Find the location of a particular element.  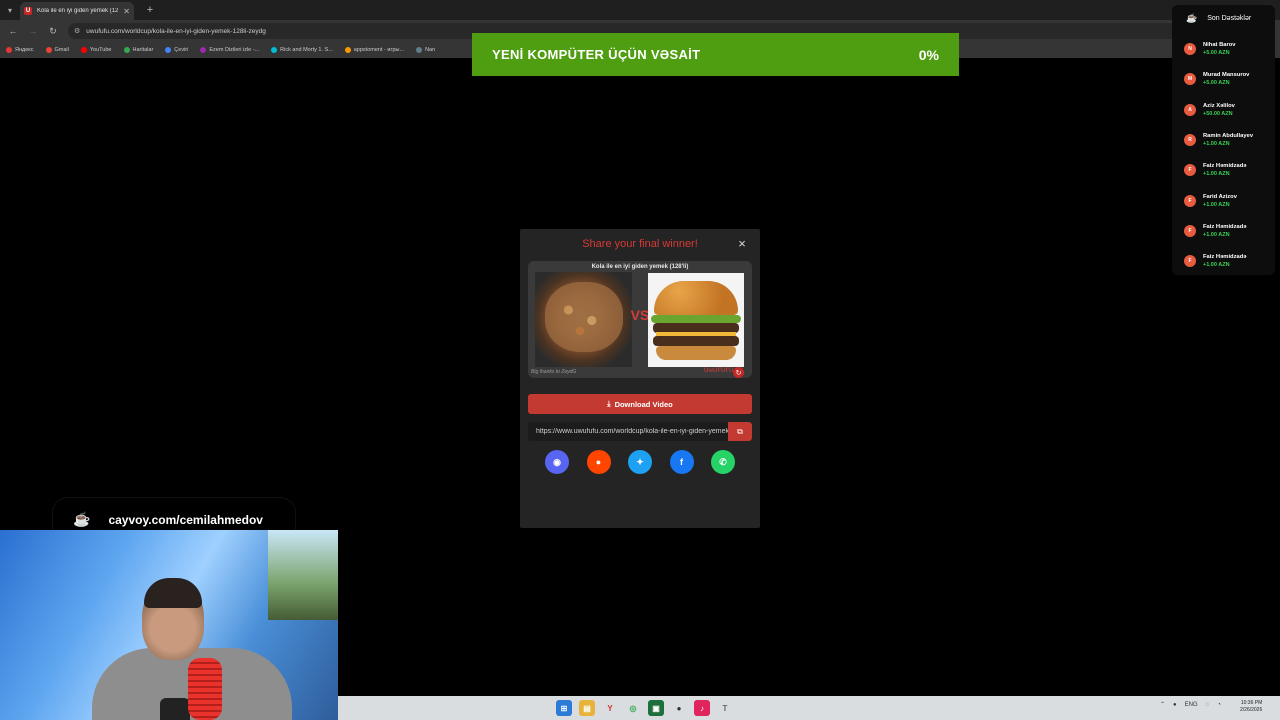

clock-date: 2/26/2026 is located at coordinates (1251, 710).